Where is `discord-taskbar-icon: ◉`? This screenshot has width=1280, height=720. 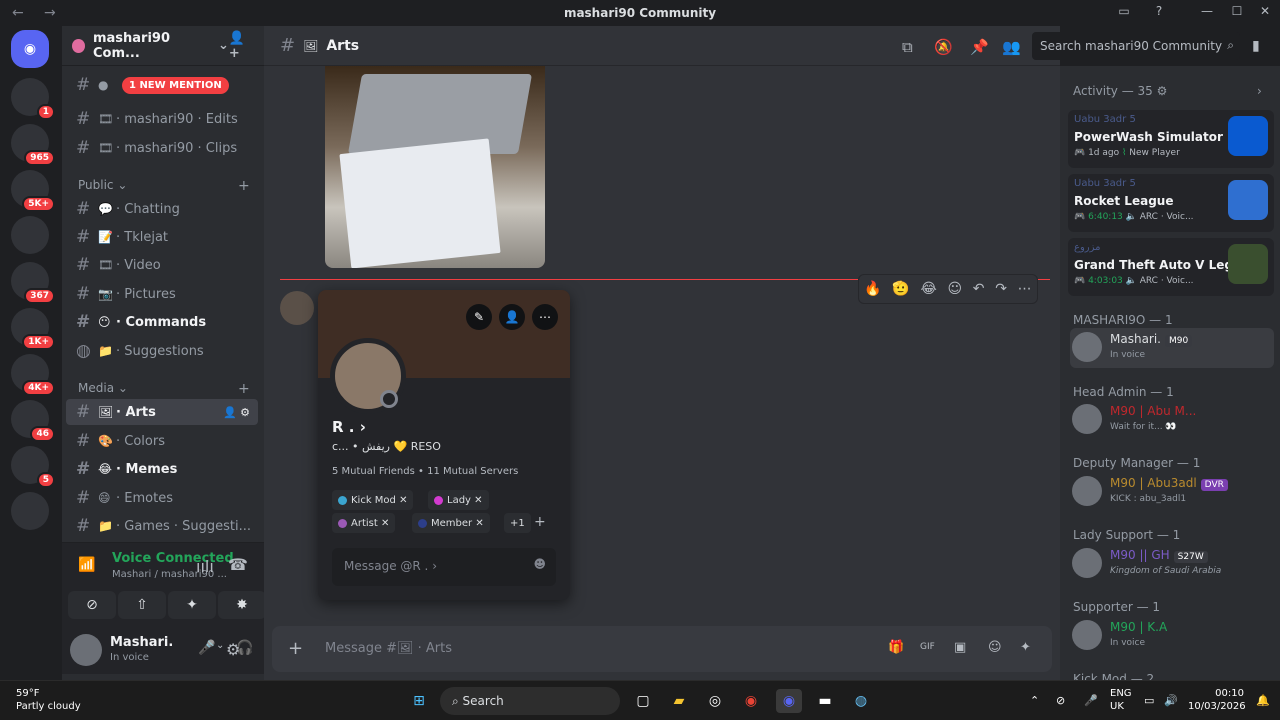
discord-taskbar-icon: ◉ is located at coordinates (789, 701).